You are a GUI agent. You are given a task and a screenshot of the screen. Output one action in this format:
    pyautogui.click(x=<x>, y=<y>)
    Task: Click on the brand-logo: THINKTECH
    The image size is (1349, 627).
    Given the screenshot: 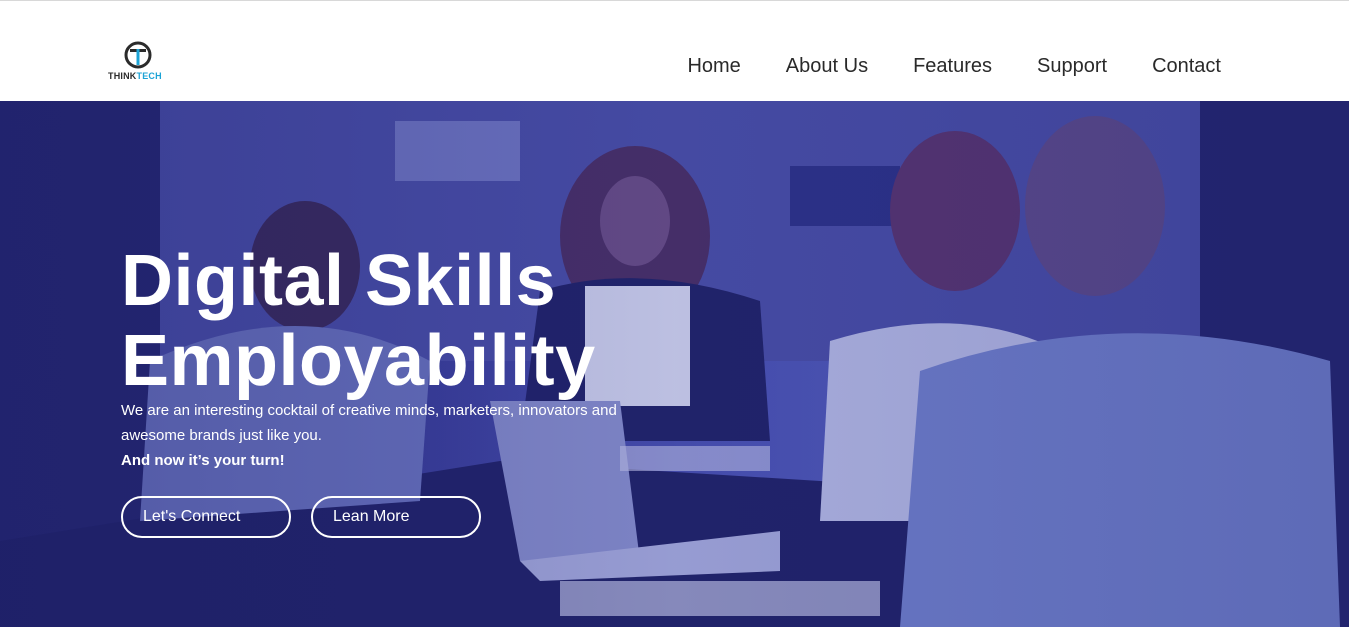 What is the action you would take?
    pyautogui.click(x=139, y=63)
    